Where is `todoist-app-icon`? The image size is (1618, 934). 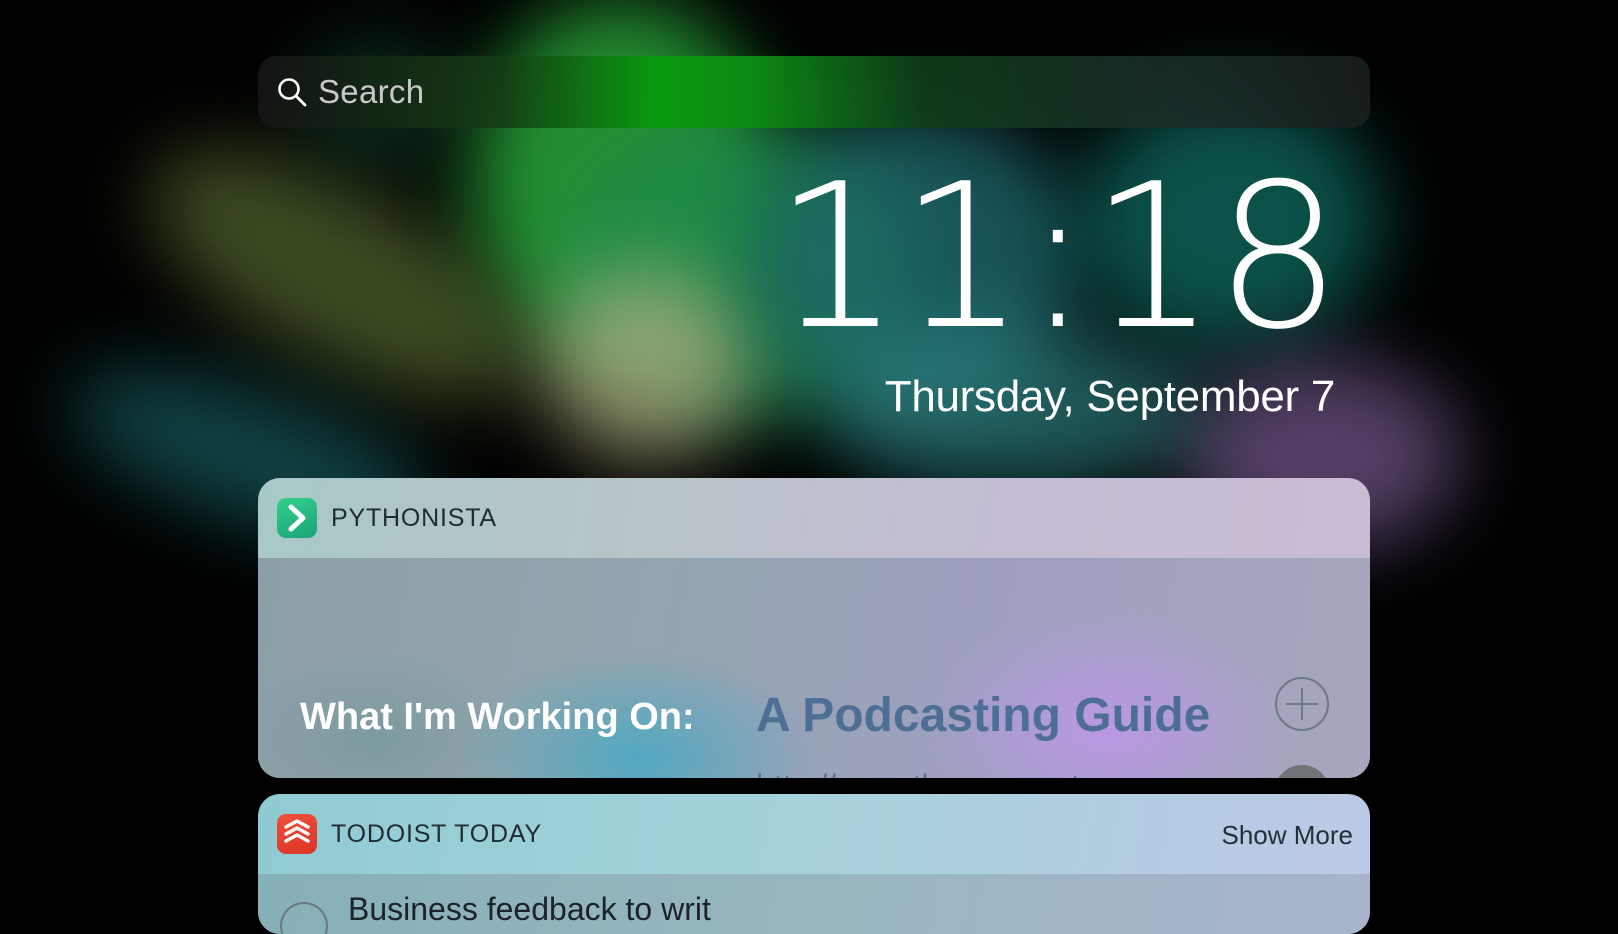 todoist-app-icon is located at coordinates (297, 834).